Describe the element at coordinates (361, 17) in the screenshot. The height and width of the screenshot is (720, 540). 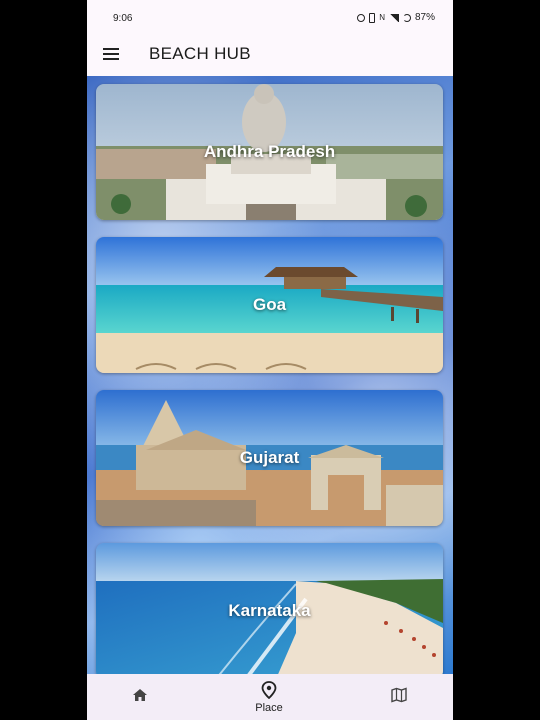
I see `alarm-icon` at that location.